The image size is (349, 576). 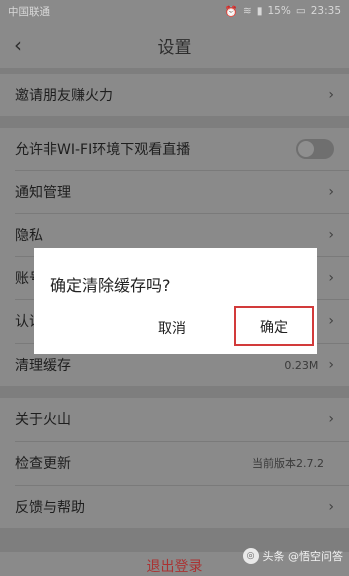 I want to click on page-title: 设置, so click(x=174, y=47).